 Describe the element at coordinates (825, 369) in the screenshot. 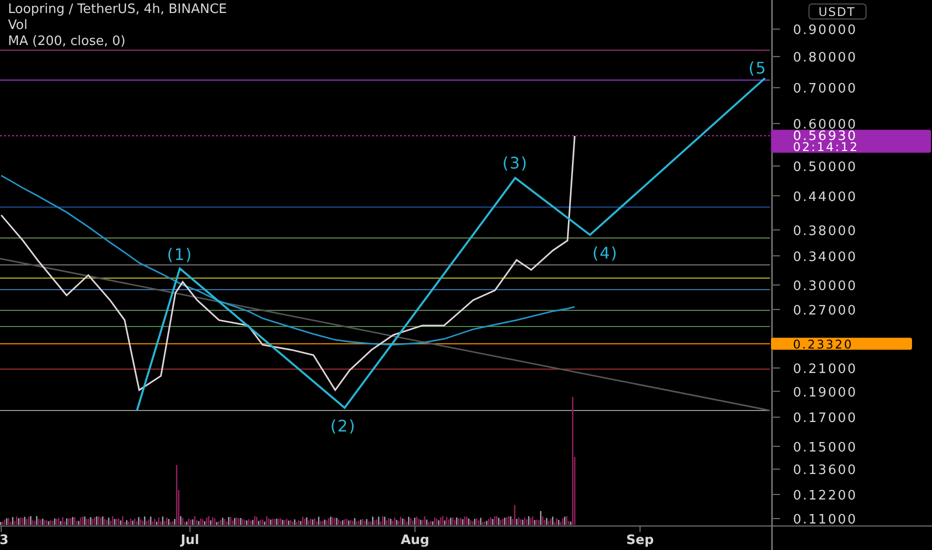

I see `axis-tick-label: 0.21000` at that location.